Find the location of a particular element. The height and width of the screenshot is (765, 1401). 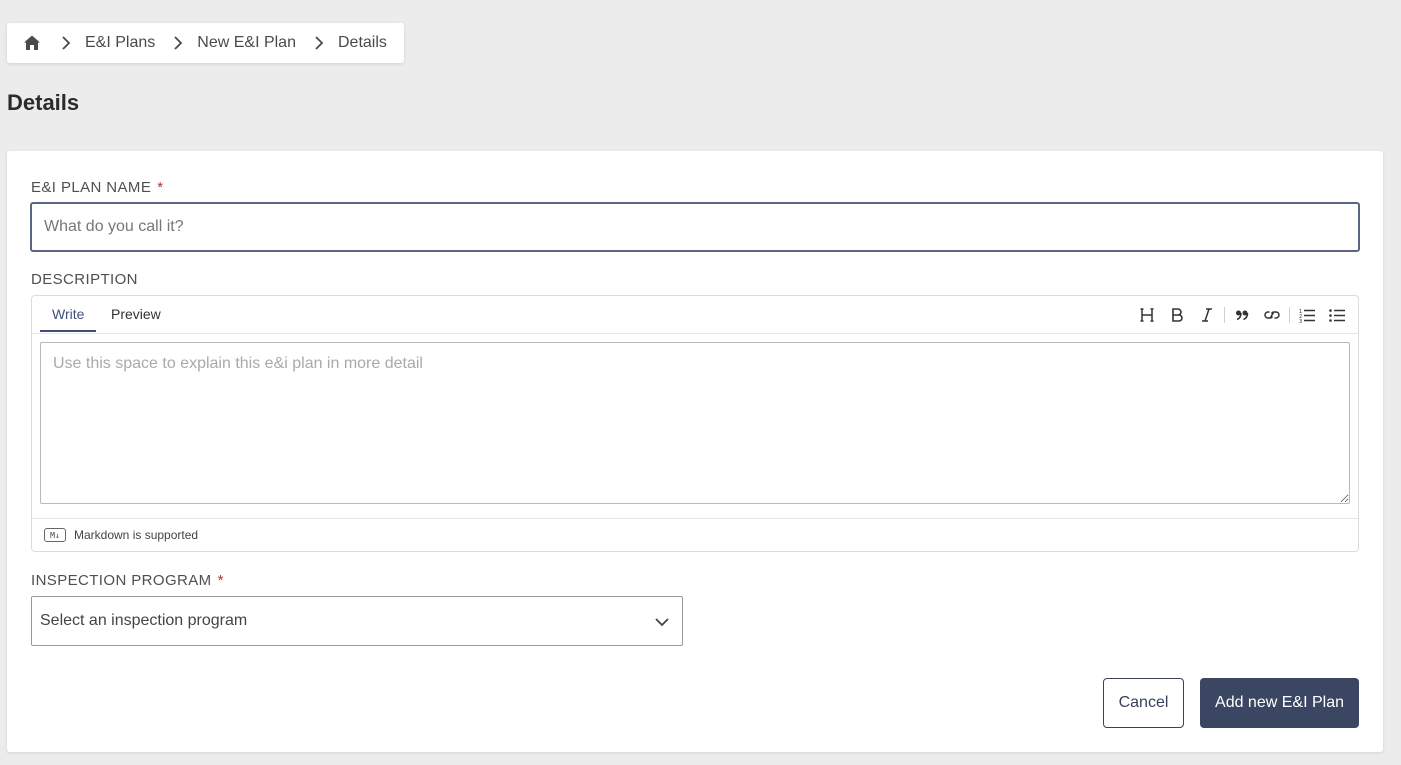

chevron-down-icon is located at coordinates (662, 624).